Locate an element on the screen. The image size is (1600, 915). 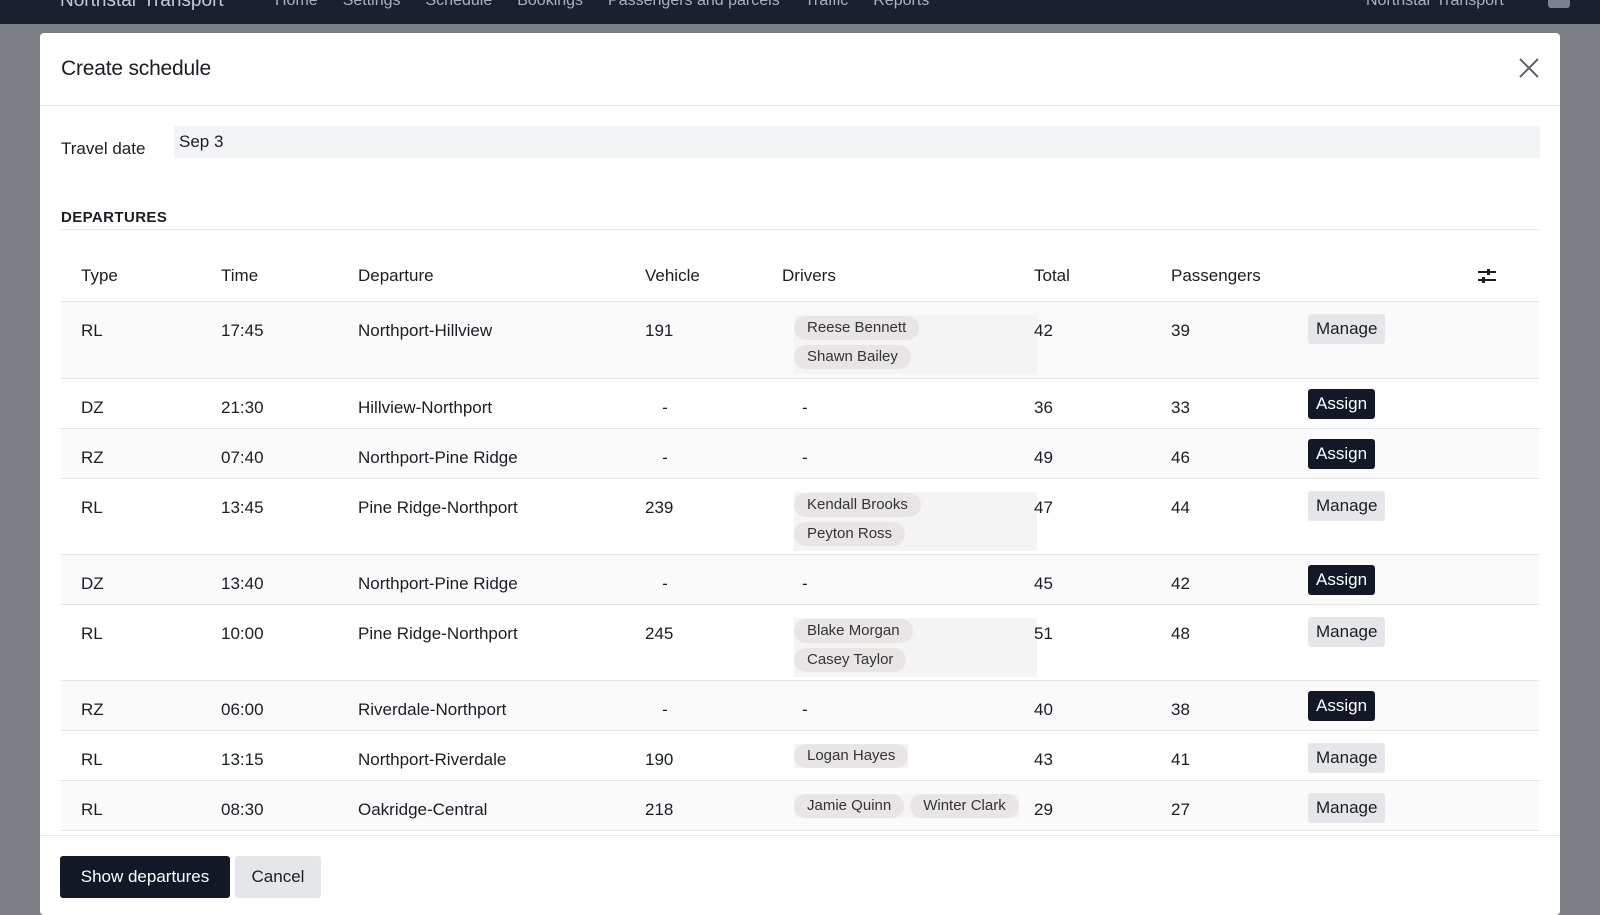
column-header-drivers: Drivers is located at coordinates (809, 276).